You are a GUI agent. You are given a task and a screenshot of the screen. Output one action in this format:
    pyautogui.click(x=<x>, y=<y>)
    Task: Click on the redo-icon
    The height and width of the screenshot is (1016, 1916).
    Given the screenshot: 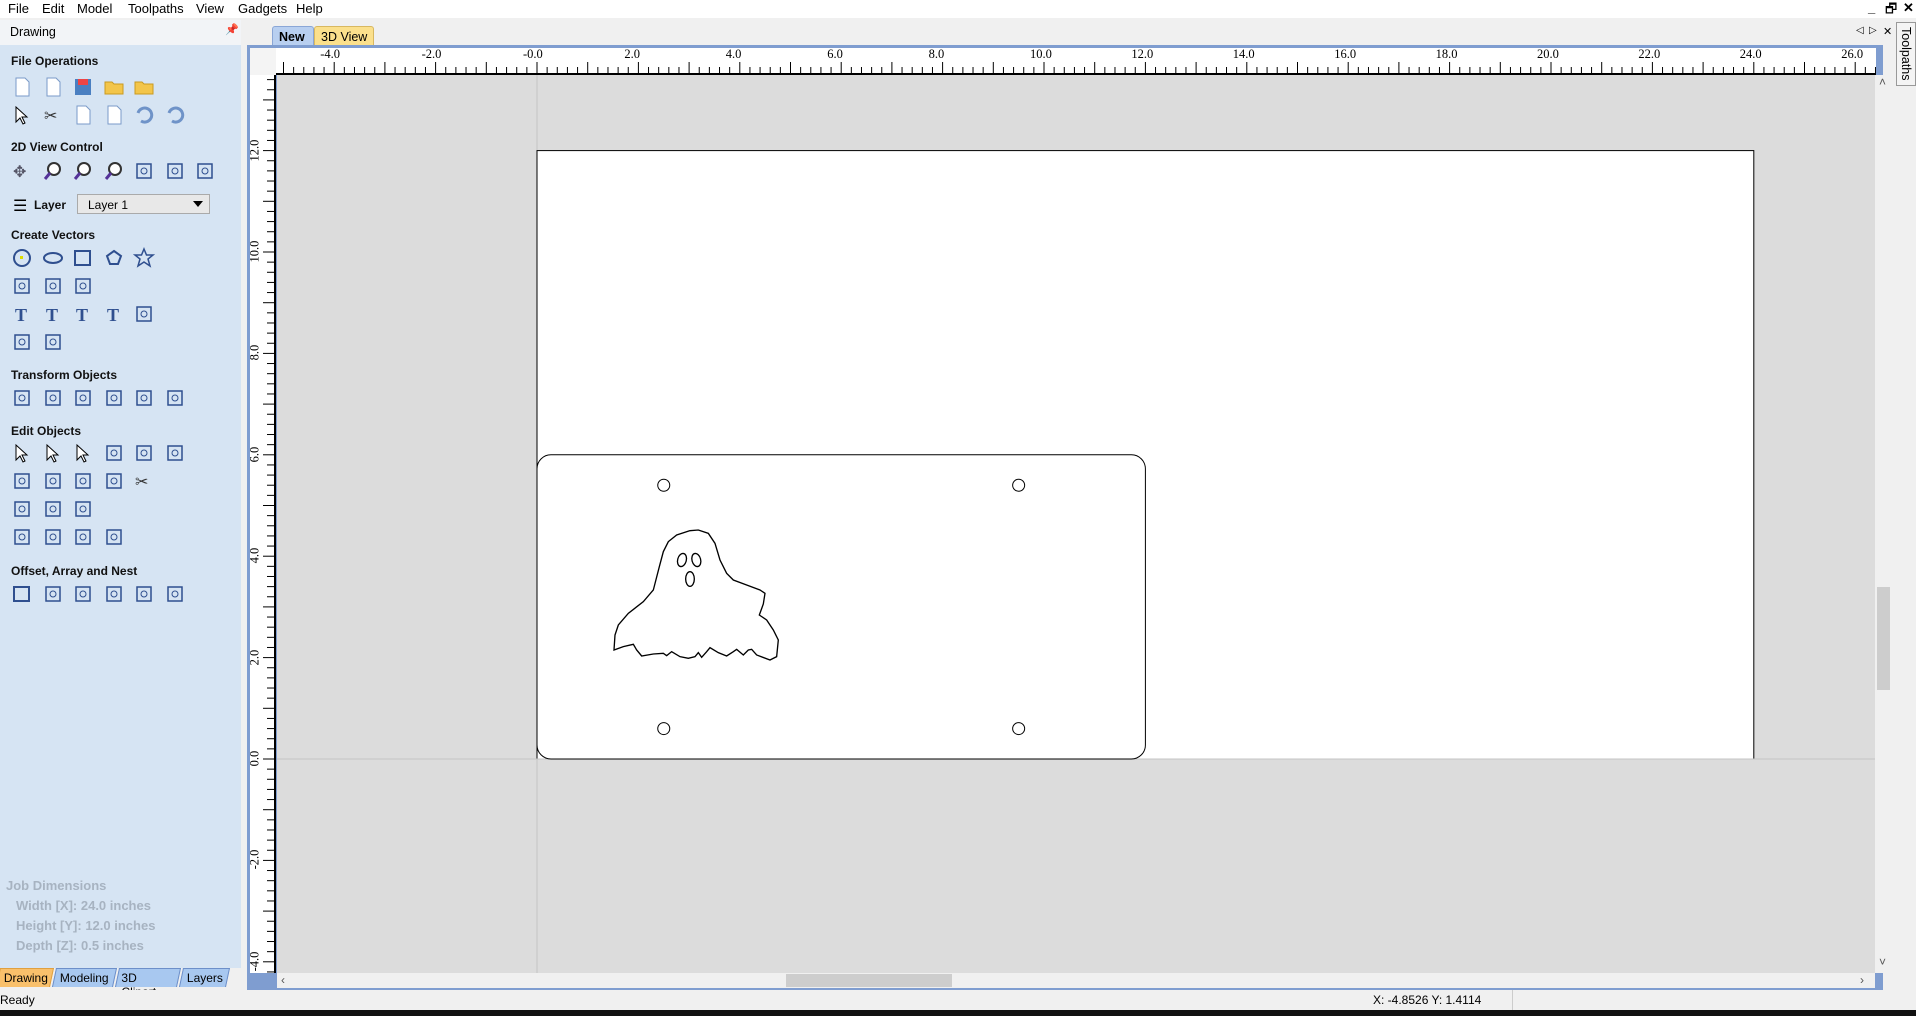 What is the action you would take?
    pyautogui.click(x=175, y=115)
    